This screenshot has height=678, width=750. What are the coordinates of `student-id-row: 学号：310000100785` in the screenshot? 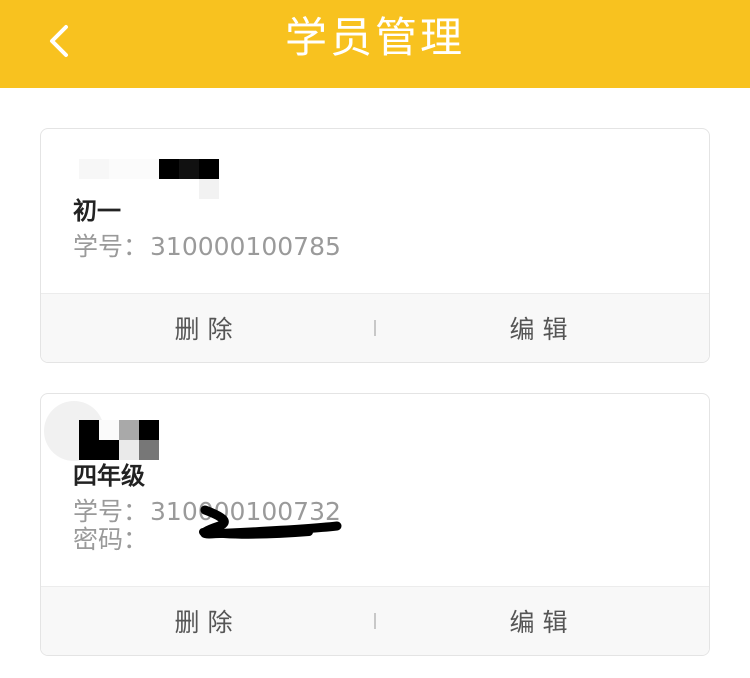 It's located at (207, 245).